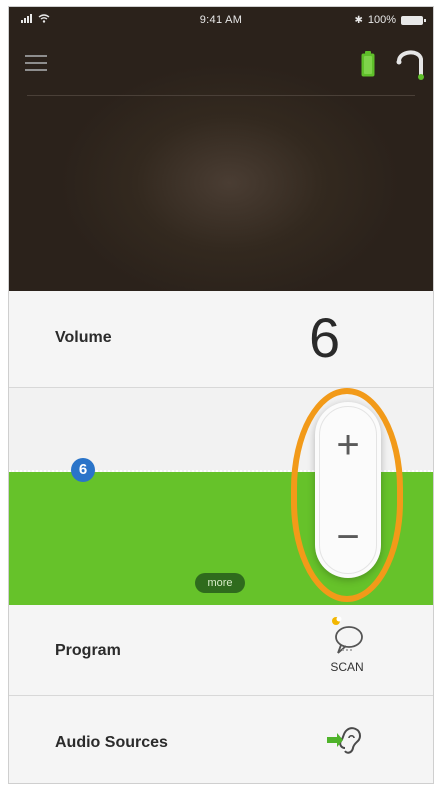 This screenshot has height=787, width=439. I want to click on volume-label: Volume, so click(83, 337).